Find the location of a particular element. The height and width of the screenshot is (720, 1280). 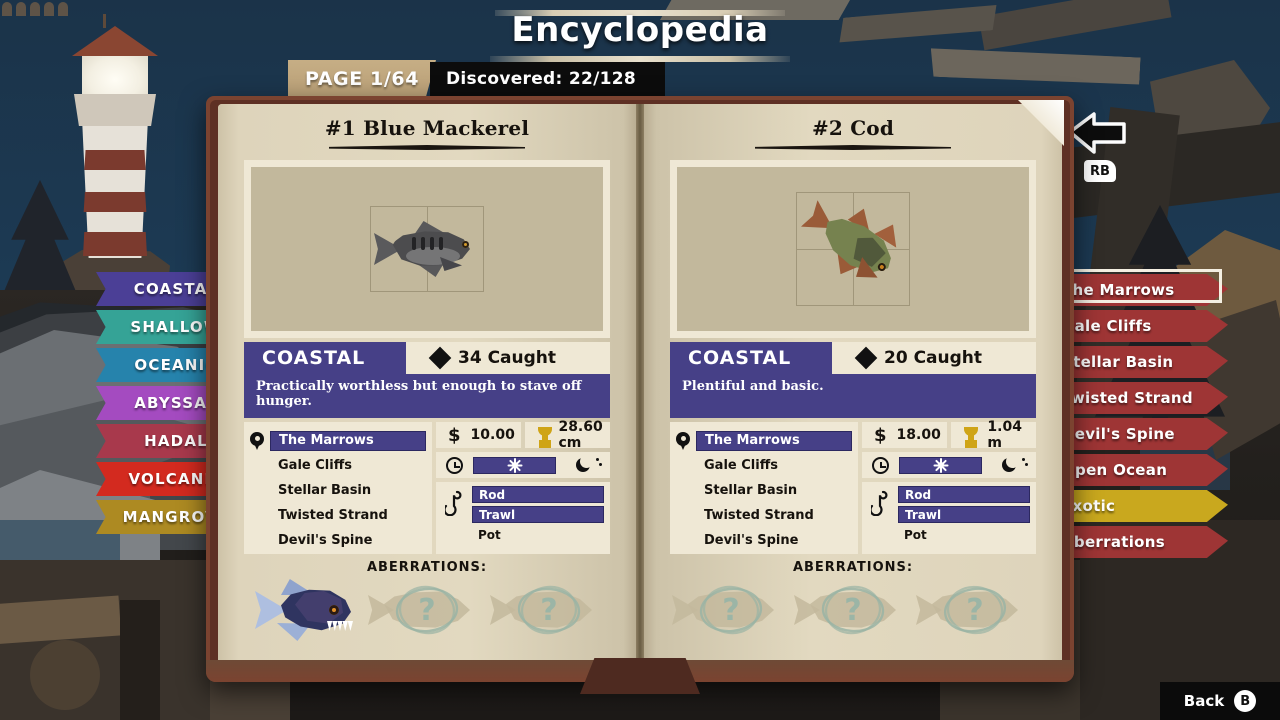

region-tab-devils-spine: Devil's Spine is located at coordinates (1140, 434).